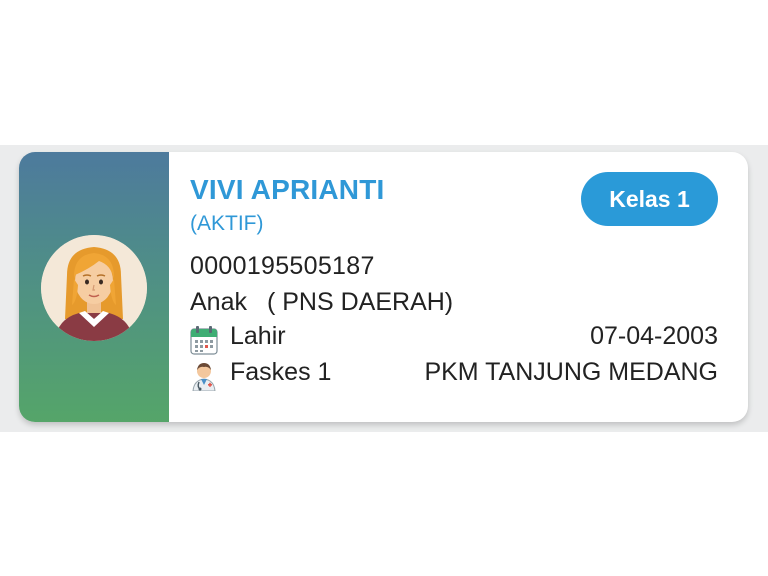 This screenshot has height=576, width=768. I want to click on relation-line: Anak ( PNS DAERAH), so click(321, 302).